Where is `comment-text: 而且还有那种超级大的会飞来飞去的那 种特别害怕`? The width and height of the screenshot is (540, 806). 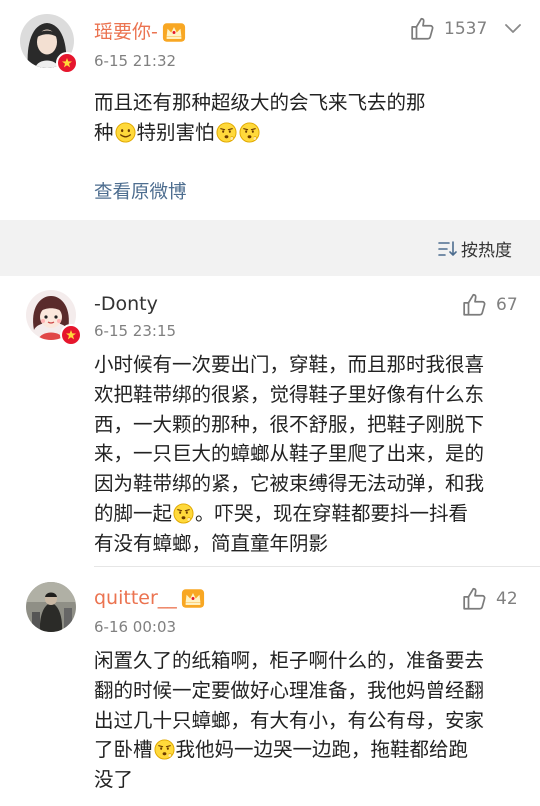
comment-text: 而且还有那种超级大的会飞来飞去的那 种特别害怕 is located at coordinates (260, 118).